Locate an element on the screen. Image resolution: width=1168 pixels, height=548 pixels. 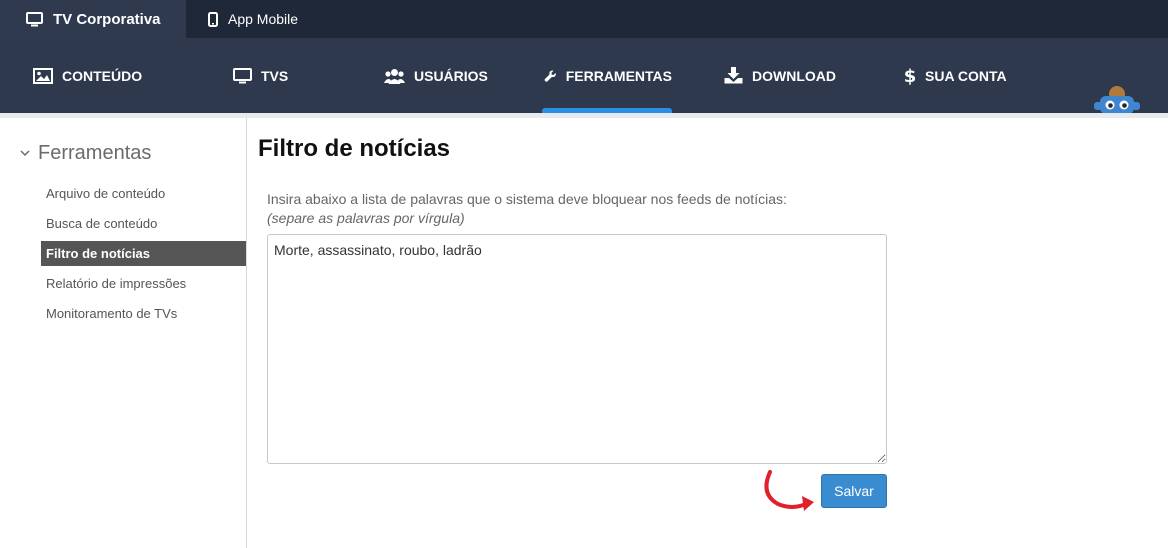
smartphone-icon is located at coordinates (213, 19).